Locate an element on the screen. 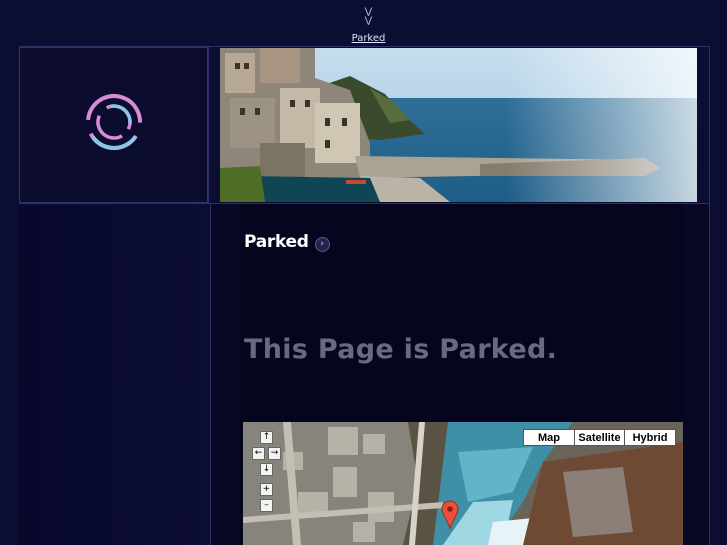  logo-box is located at coordinates (113, 125).